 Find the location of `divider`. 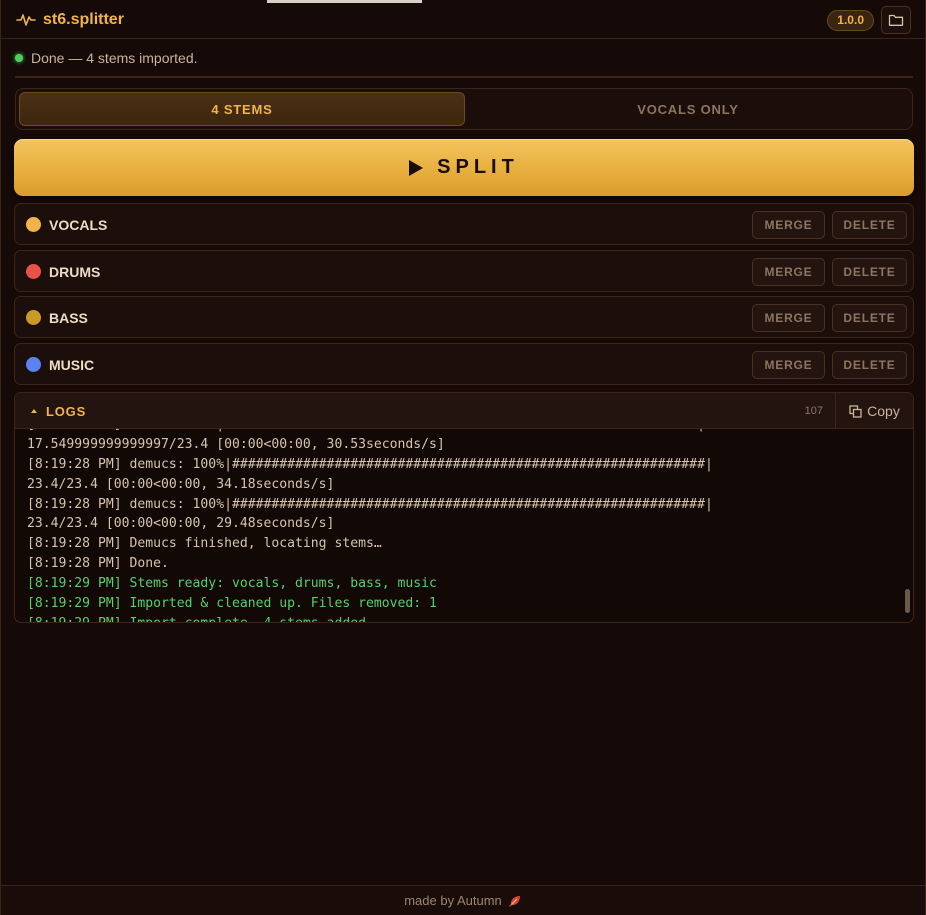

divider is located at coordinates (464, 77).